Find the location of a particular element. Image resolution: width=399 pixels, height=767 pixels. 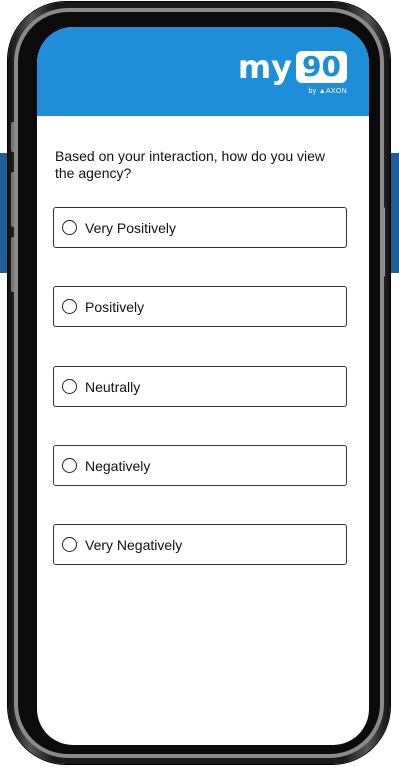

option-very-negatively: Very Negatively is located at coordinates (200, 544).